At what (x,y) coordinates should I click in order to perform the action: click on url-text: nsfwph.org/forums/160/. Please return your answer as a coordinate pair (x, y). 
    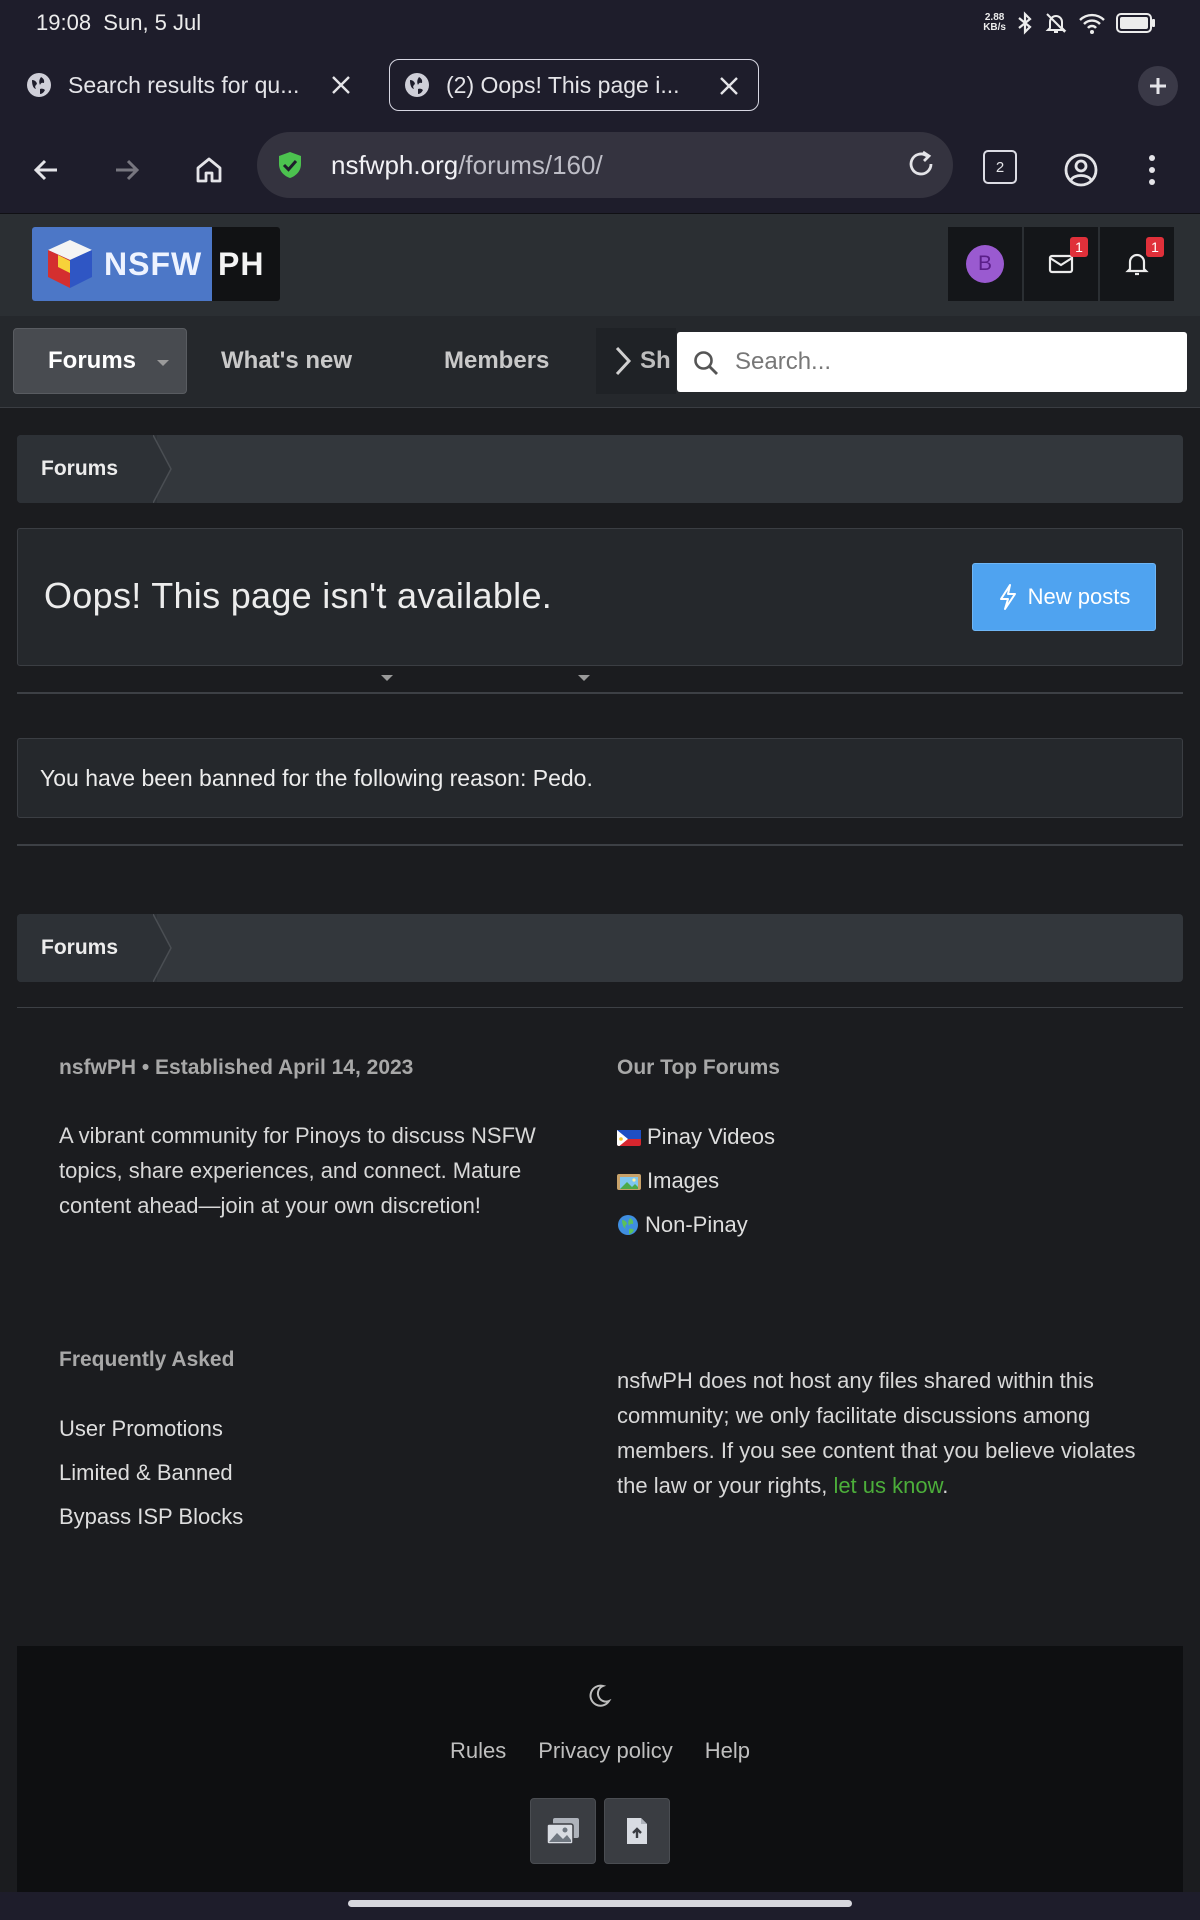
    Looking at the image, I should click on (467, 165).